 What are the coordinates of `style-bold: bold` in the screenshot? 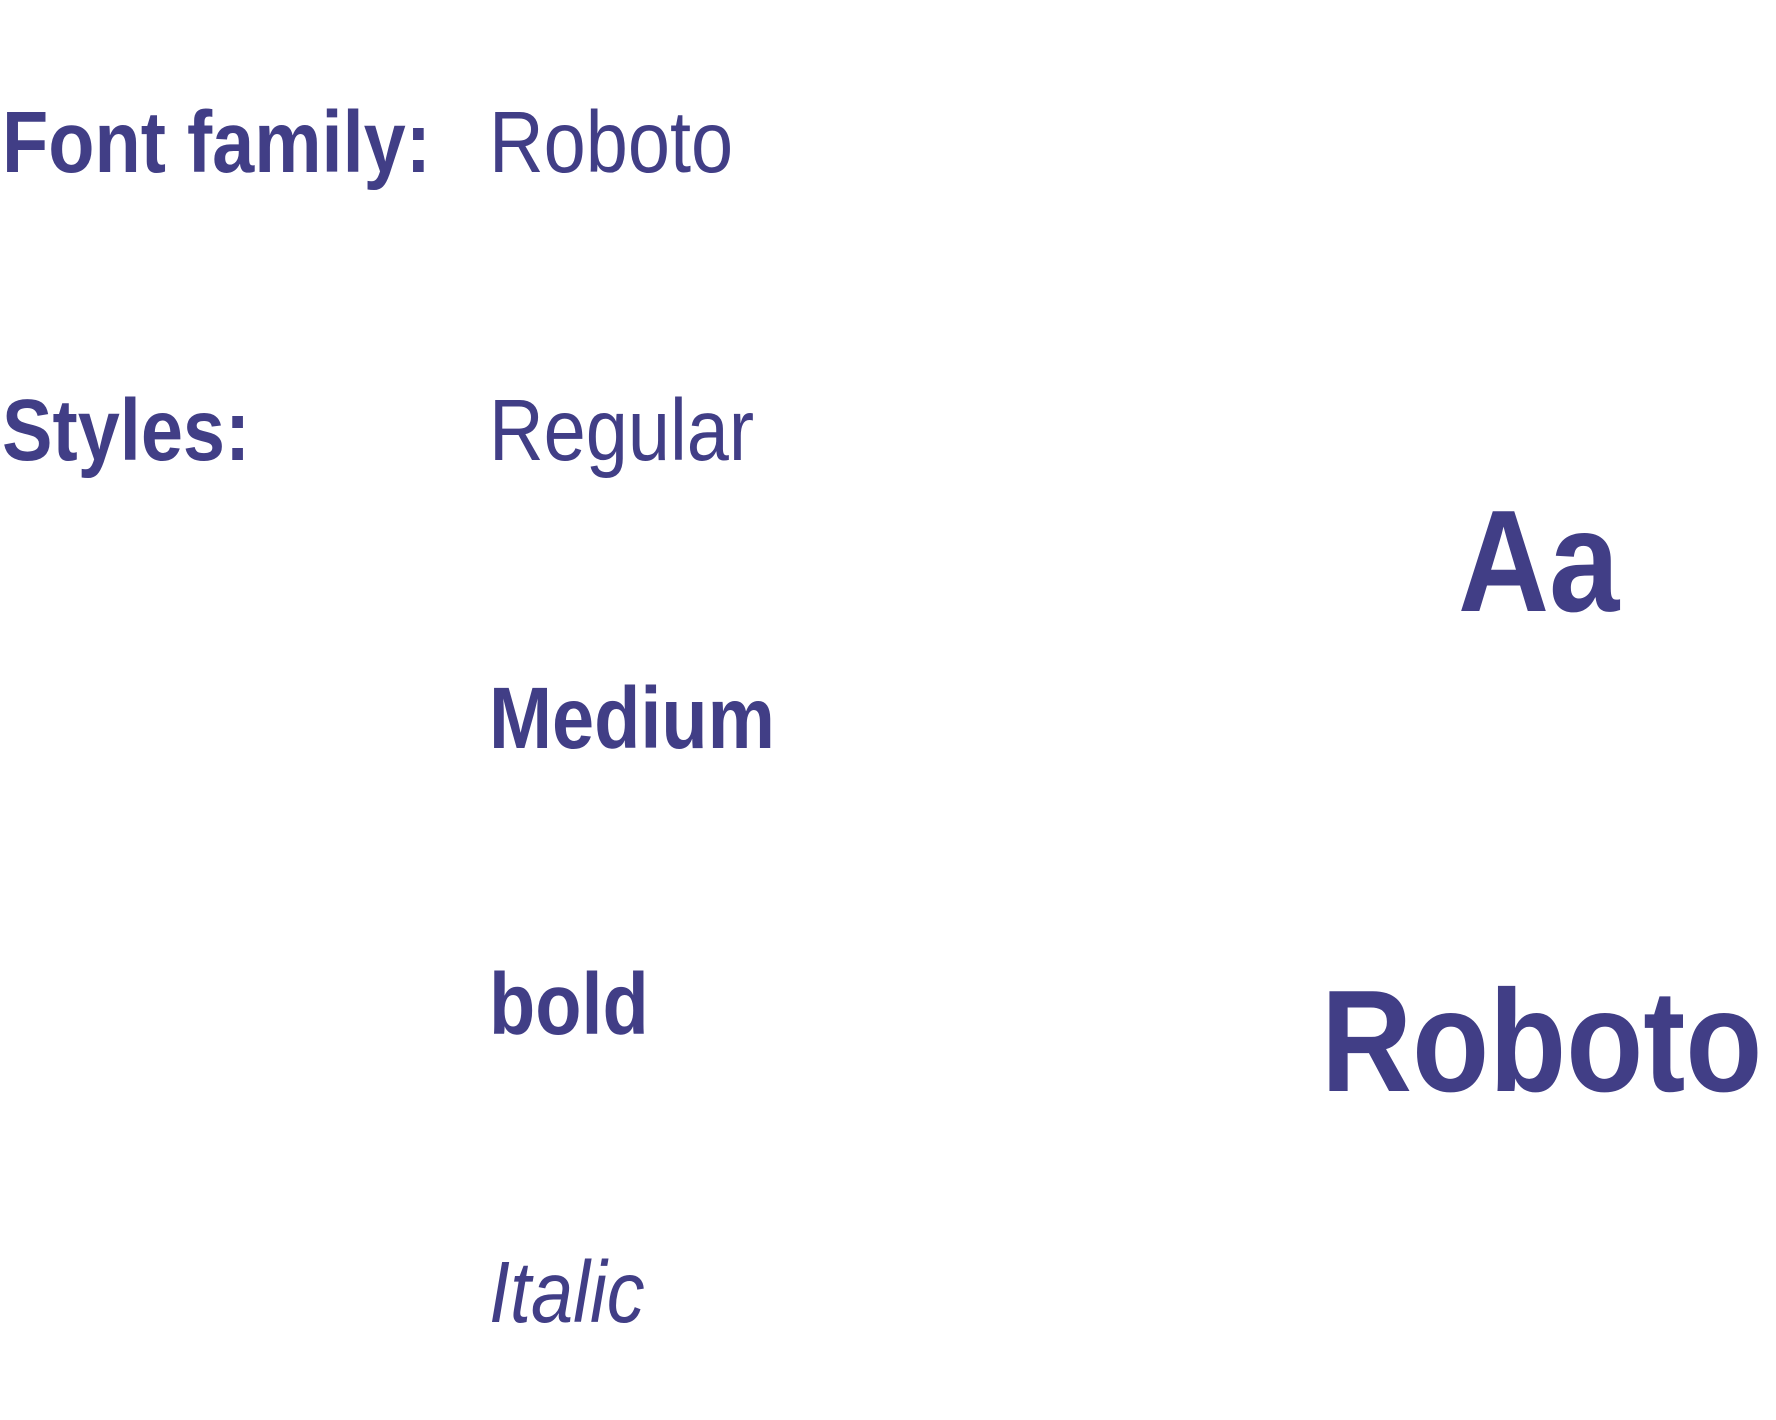 It's located at (569, 1004).